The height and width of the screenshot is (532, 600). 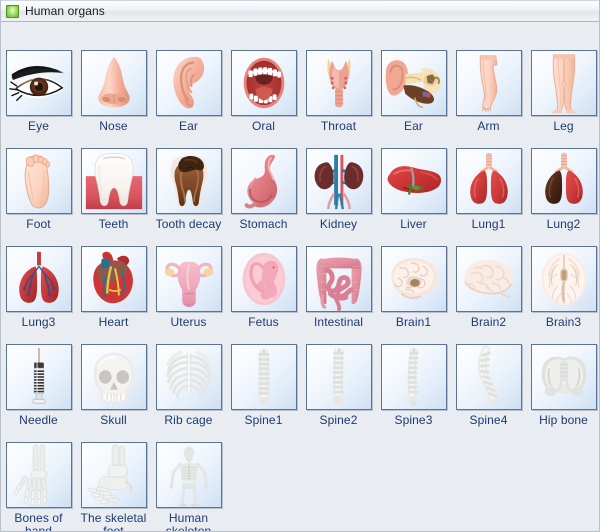 I want to click on shape-item: Foot, so click(x=38, y=189).